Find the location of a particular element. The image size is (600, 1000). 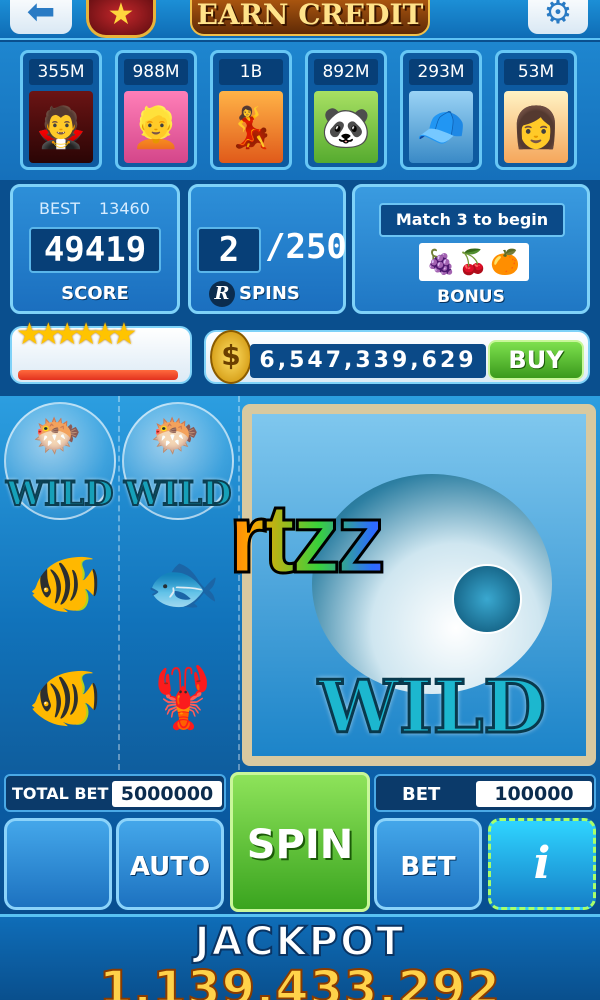

score-panel: BEST 13460 49419 SCORE is located at coordinates (95, 249).